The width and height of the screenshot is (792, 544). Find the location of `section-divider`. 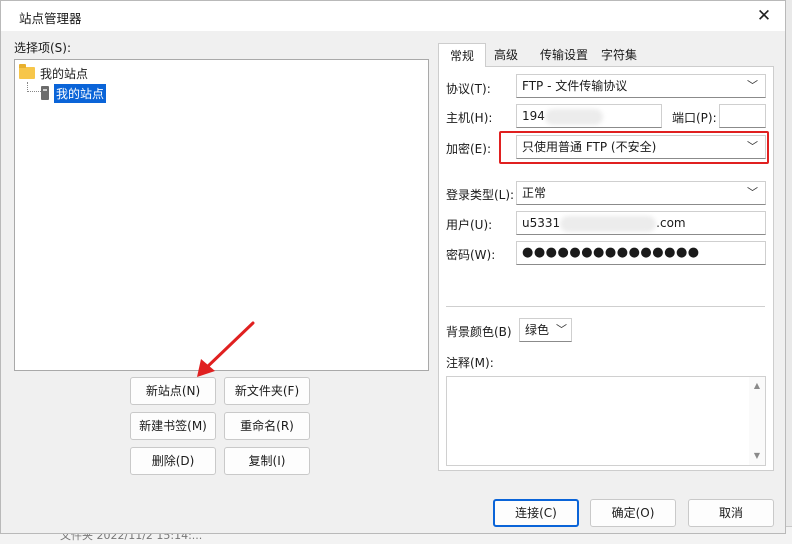

section-divider is located at coordinates (605, 306).